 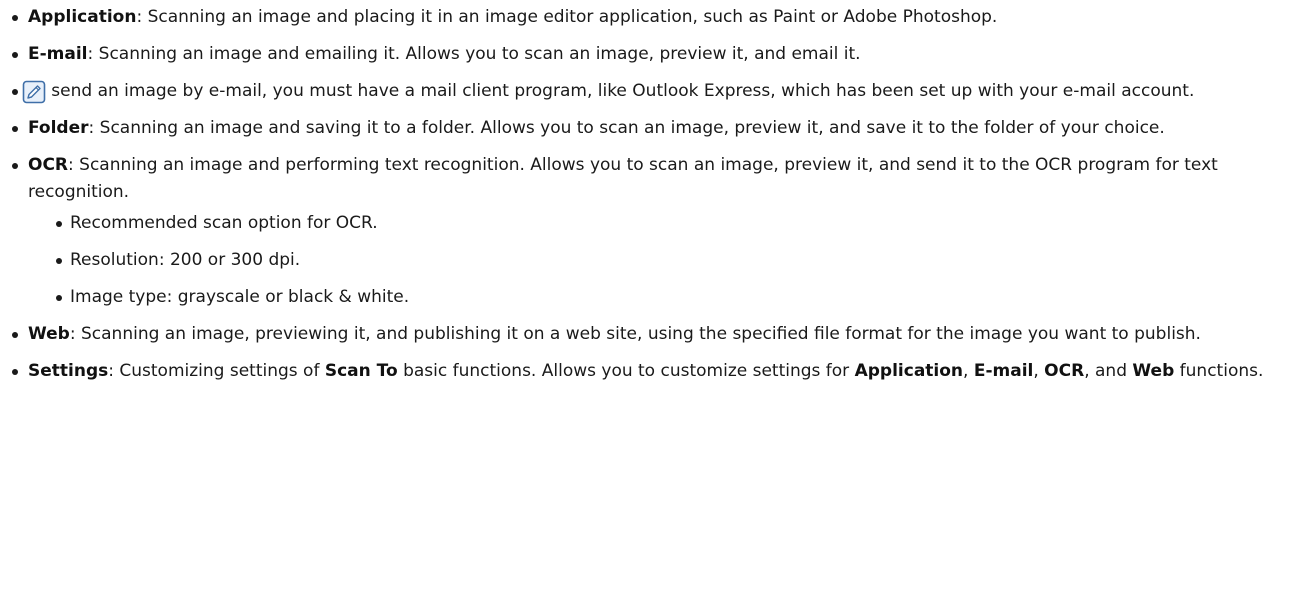 I want to click on sublist-item: Resolution: 200 or 300 dpi., so click(x=659, y=260).